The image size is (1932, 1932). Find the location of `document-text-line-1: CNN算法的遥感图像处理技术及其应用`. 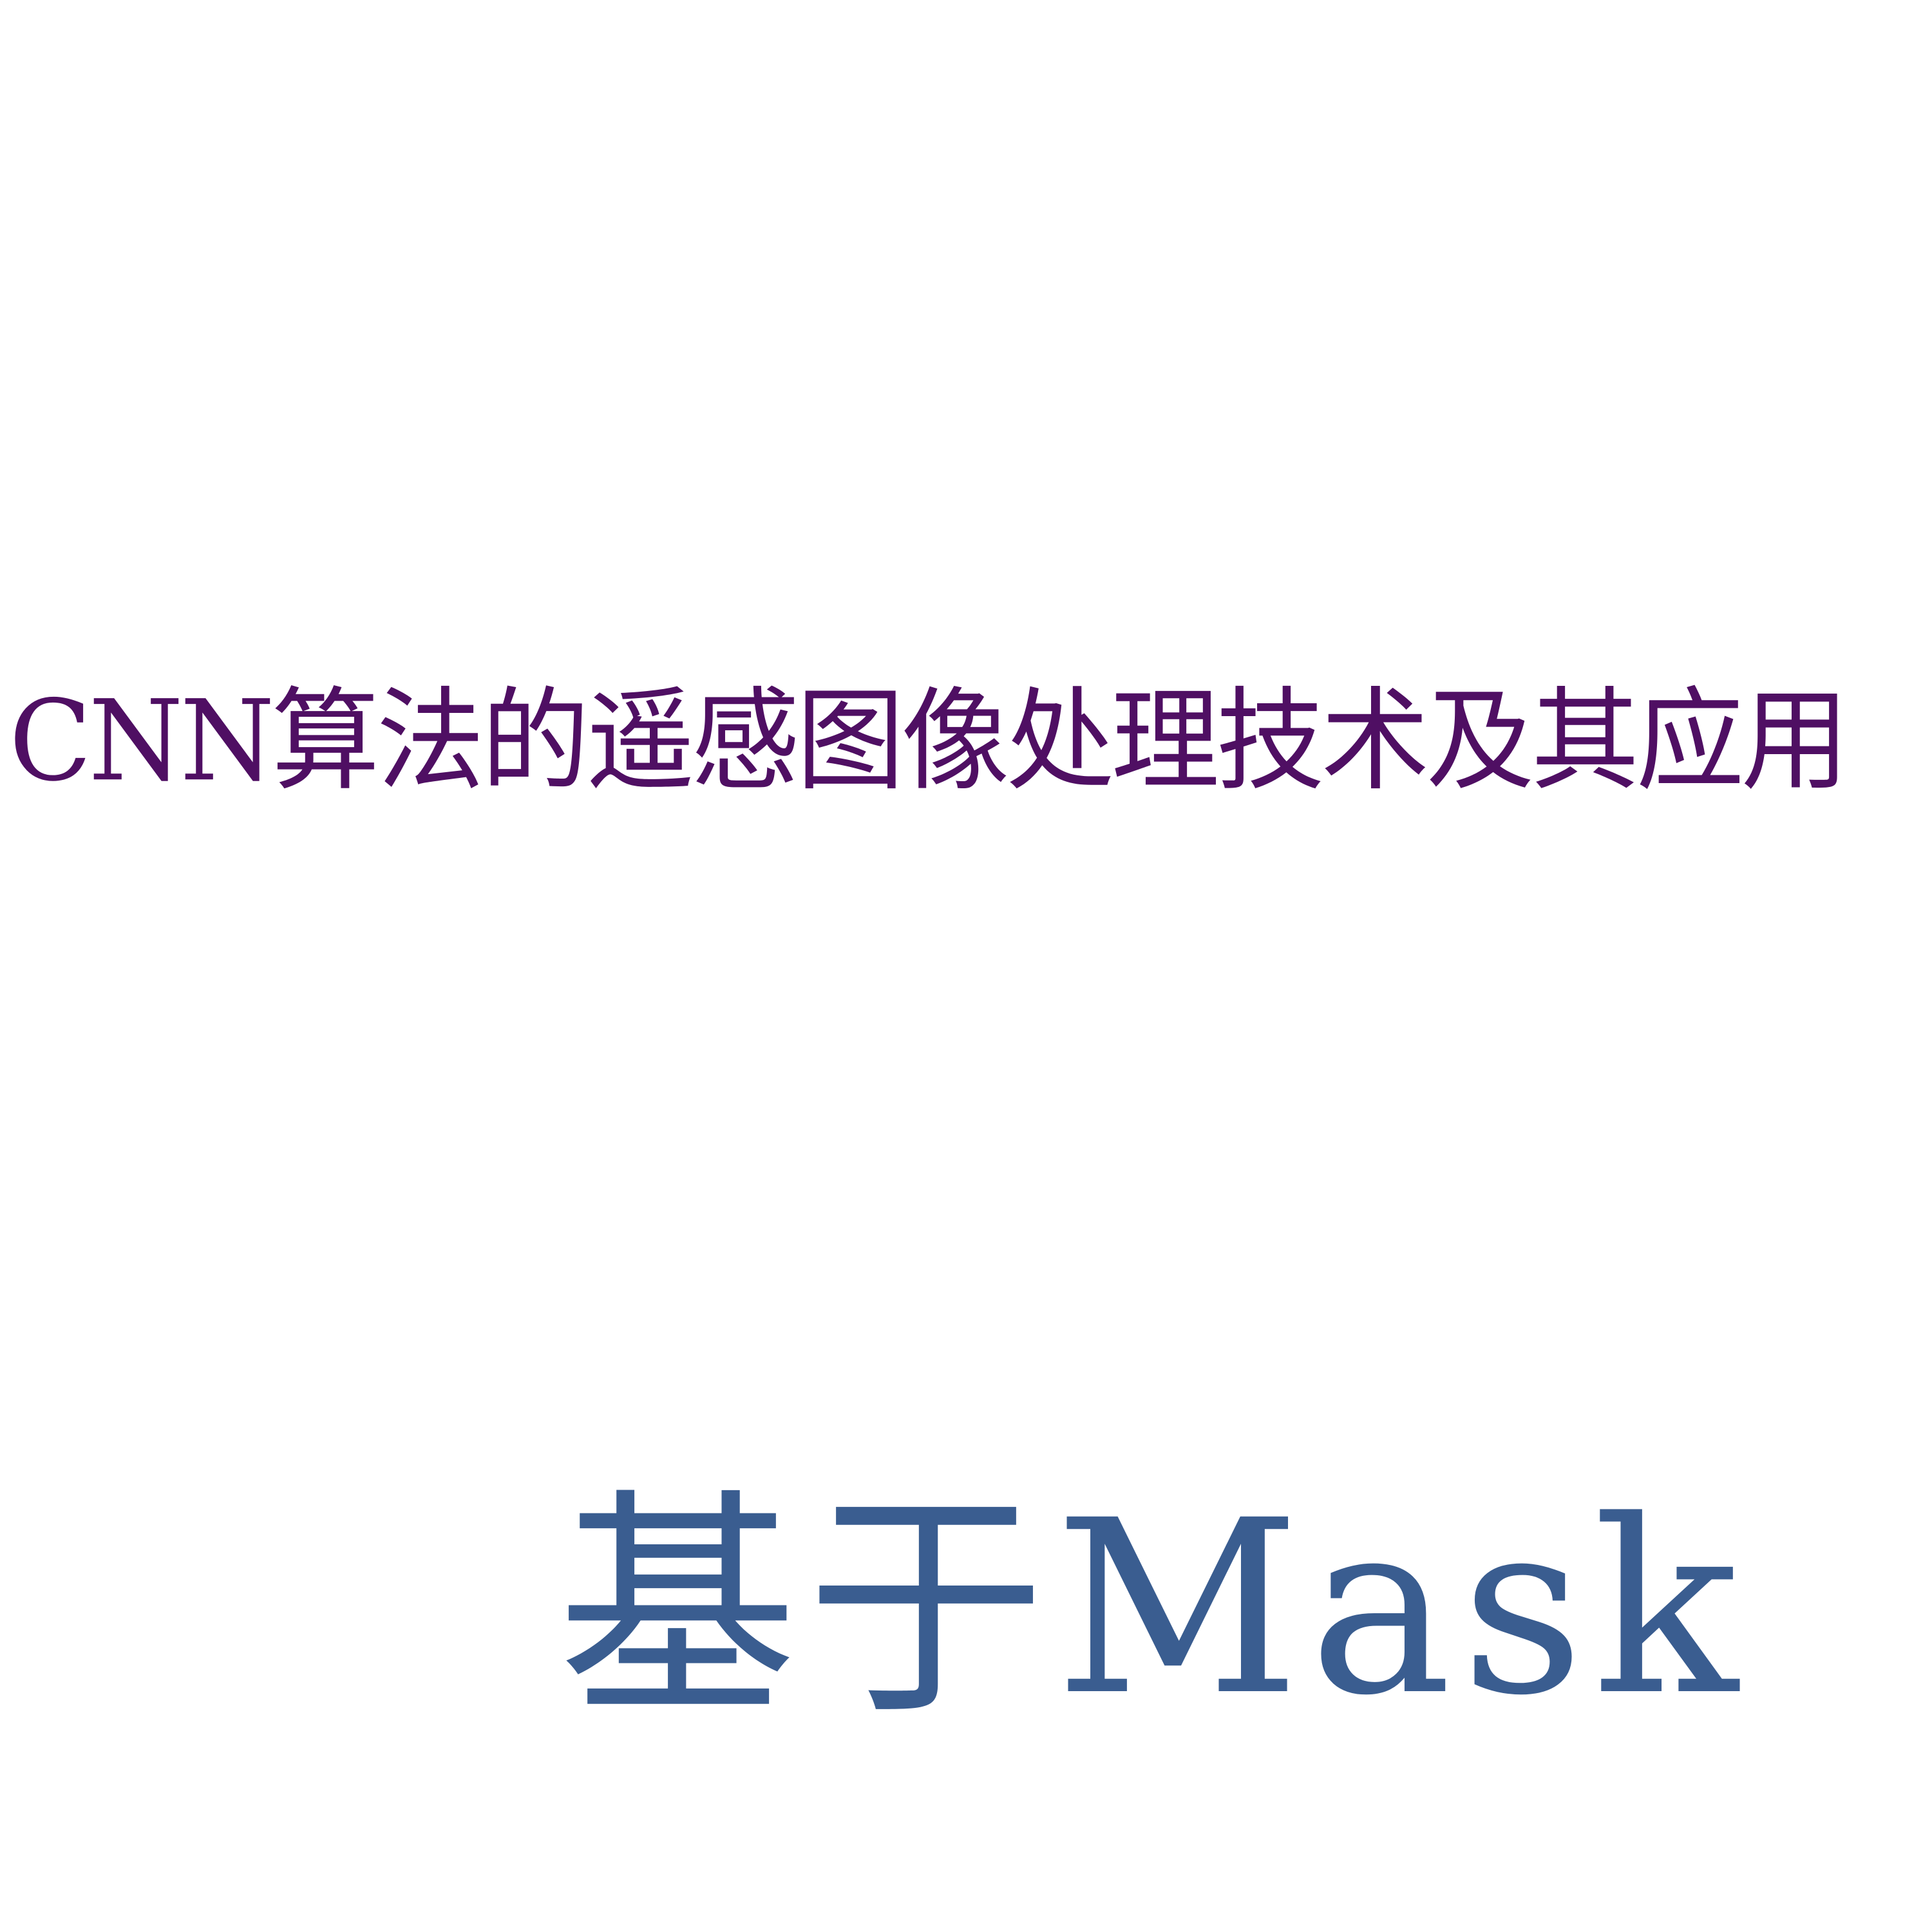

document-text-line-1: CNN算法的遥感图像处理技术及其应用 is located at coordinates (930, 741).